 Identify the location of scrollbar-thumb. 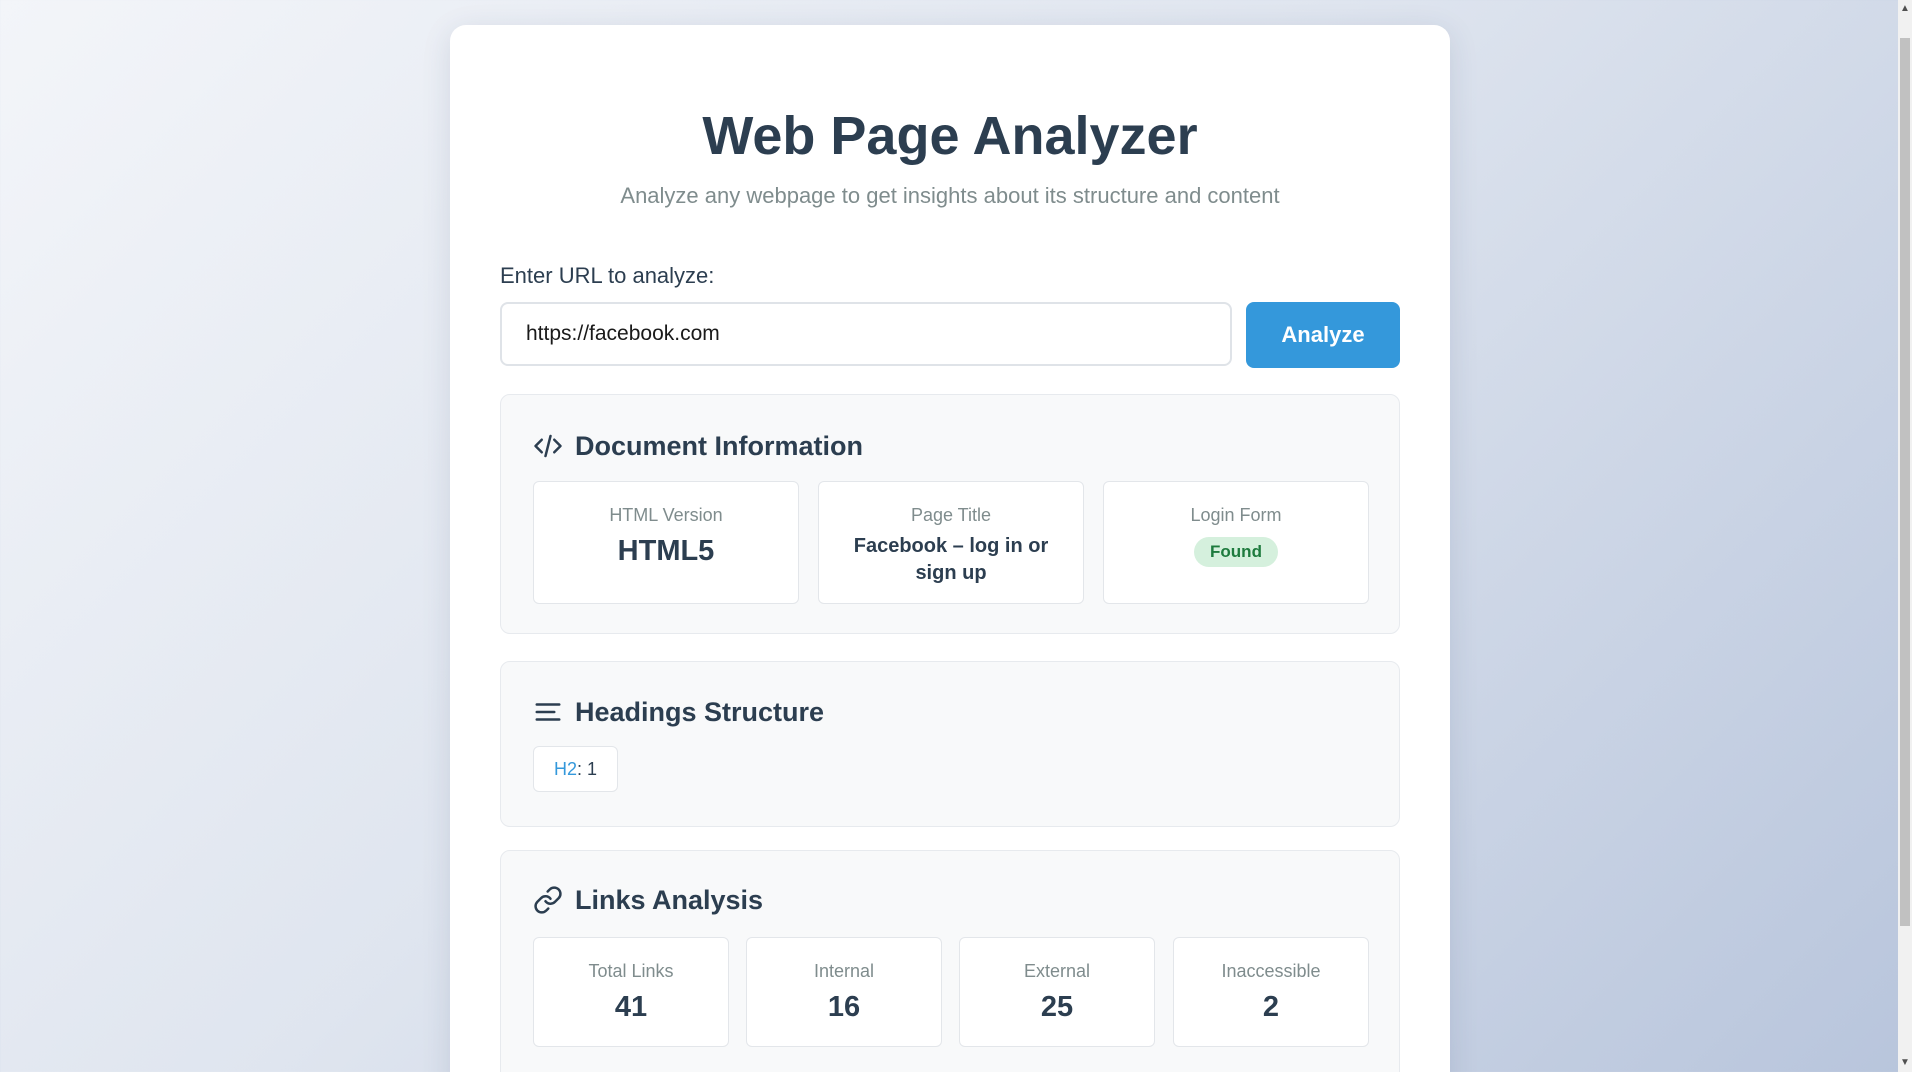
(1905, 482).